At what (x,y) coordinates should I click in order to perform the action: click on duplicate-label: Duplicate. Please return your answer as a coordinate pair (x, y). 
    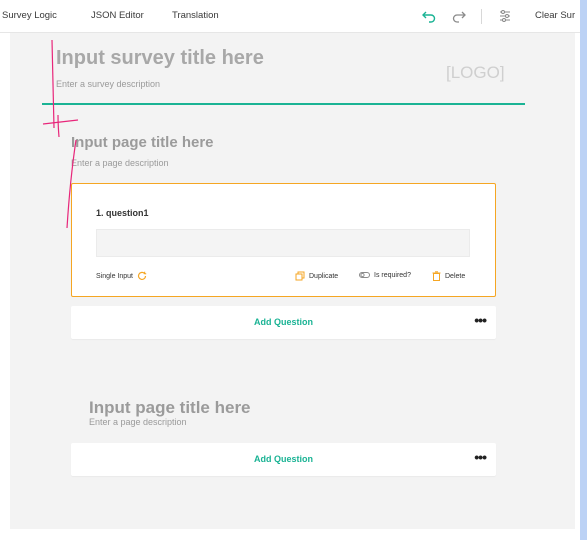
    Looking at the image, I should click on (324, 276).